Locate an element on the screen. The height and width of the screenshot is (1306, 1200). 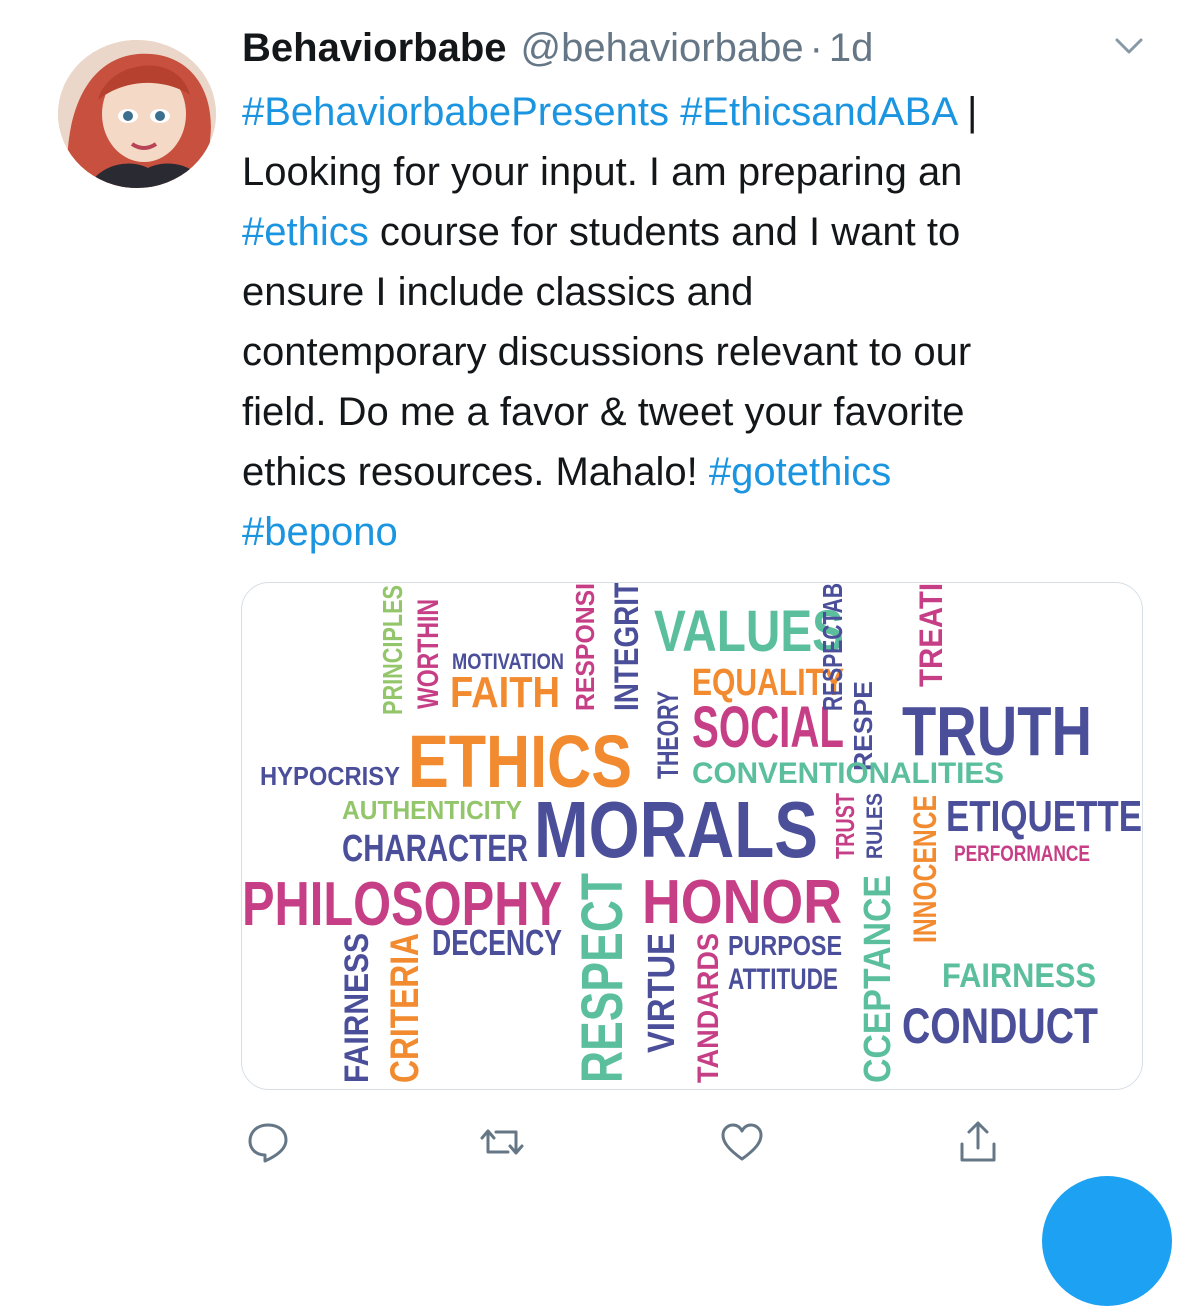
hashtag-link: #bepono is located at coordinates (320, 532).